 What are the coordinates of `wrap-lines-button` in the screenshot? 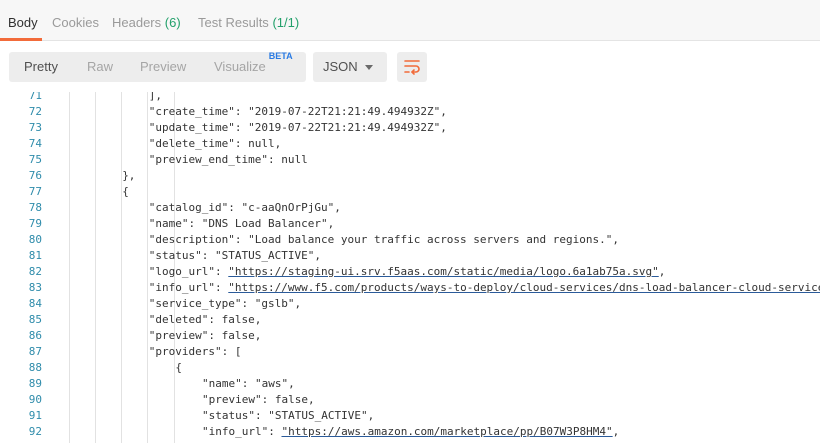 It's located at (412, 67).